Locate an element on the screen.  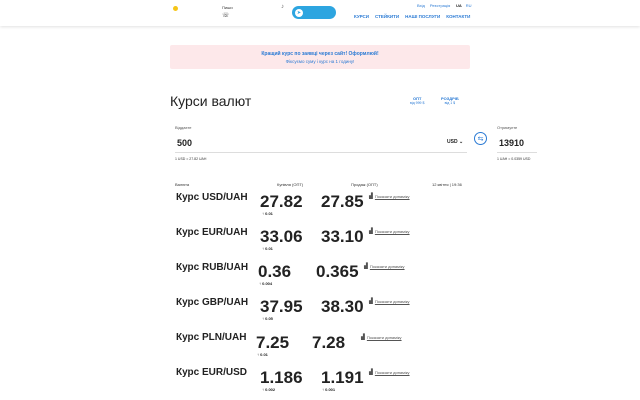
rate-row-name: Курс PLN/UAH is located at coordinates (211, 337).